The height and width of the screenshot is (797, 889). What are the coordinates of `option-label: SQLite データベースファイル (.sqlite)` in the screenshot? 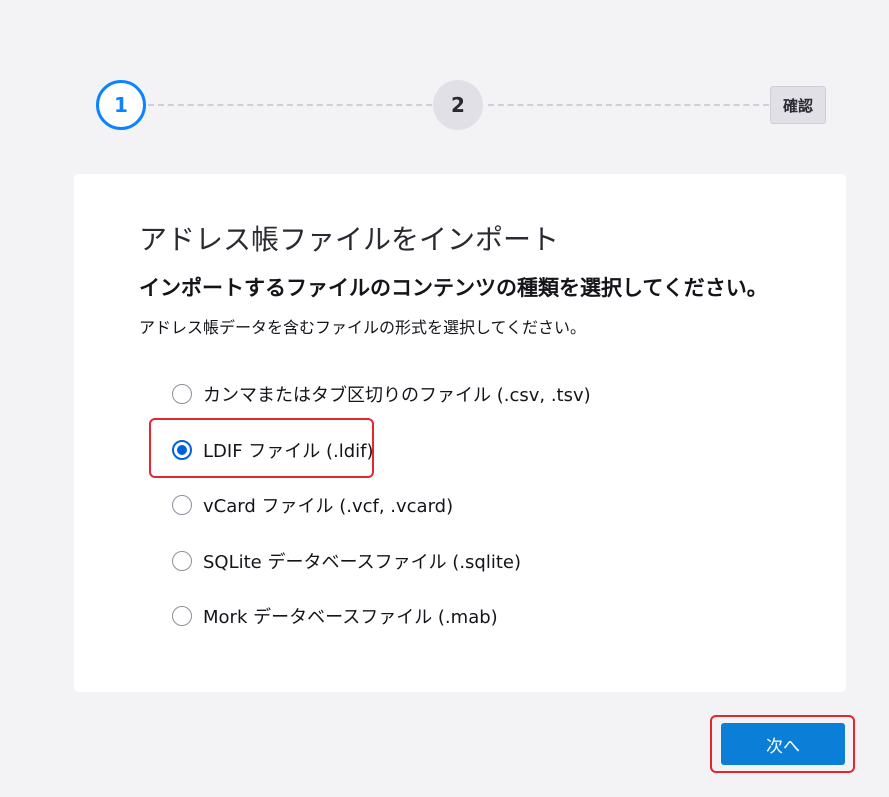 It's located at (362, 562).